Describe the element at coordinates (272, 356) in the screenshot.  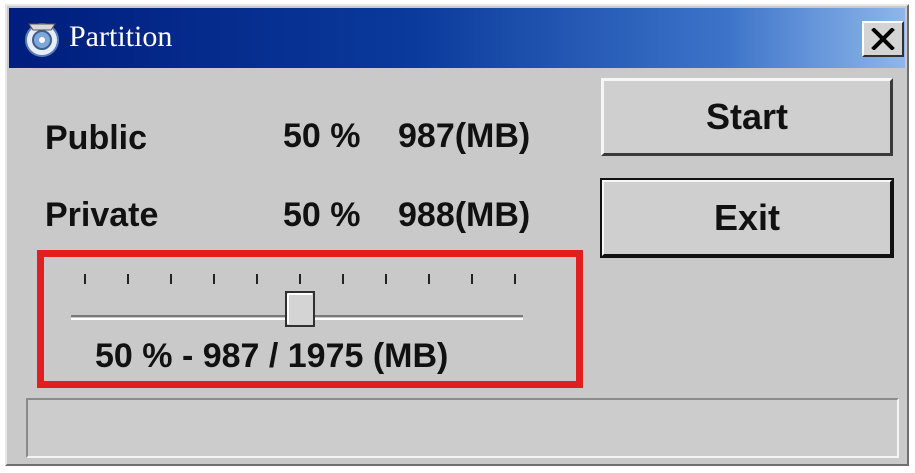
I see `slider-caption: 50 % - 987 / 1975 (MB)` at that location.